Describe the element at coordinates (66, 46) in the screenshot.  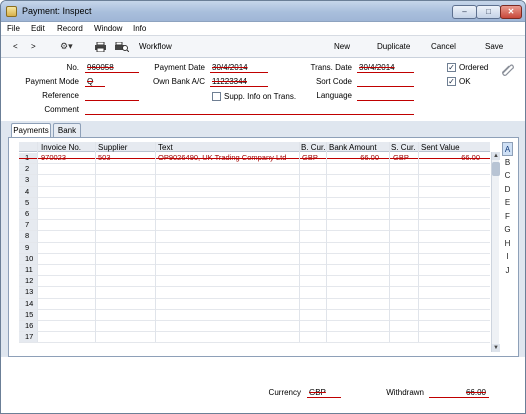
I see `gear-icon: ⚙▾` at that location.